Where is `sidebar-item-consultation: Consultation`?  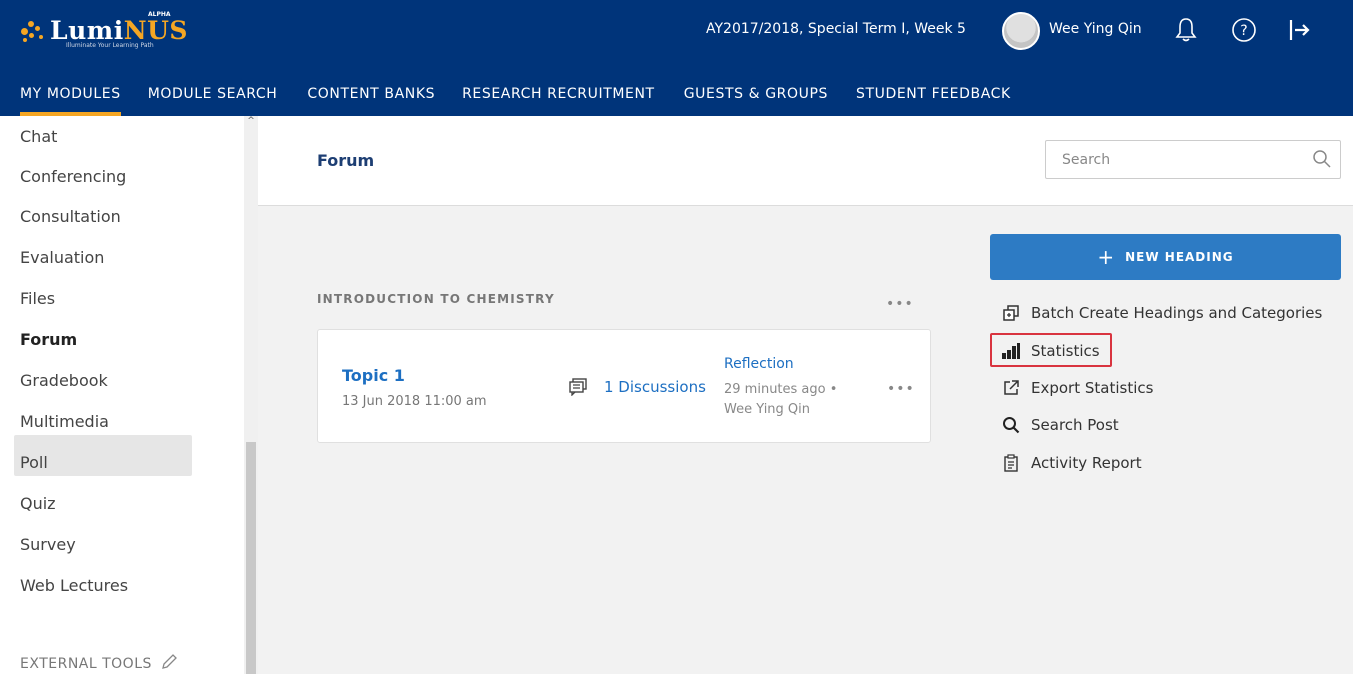
sidebar-item-consultation: Consultation is located at coordinates (70, 216).